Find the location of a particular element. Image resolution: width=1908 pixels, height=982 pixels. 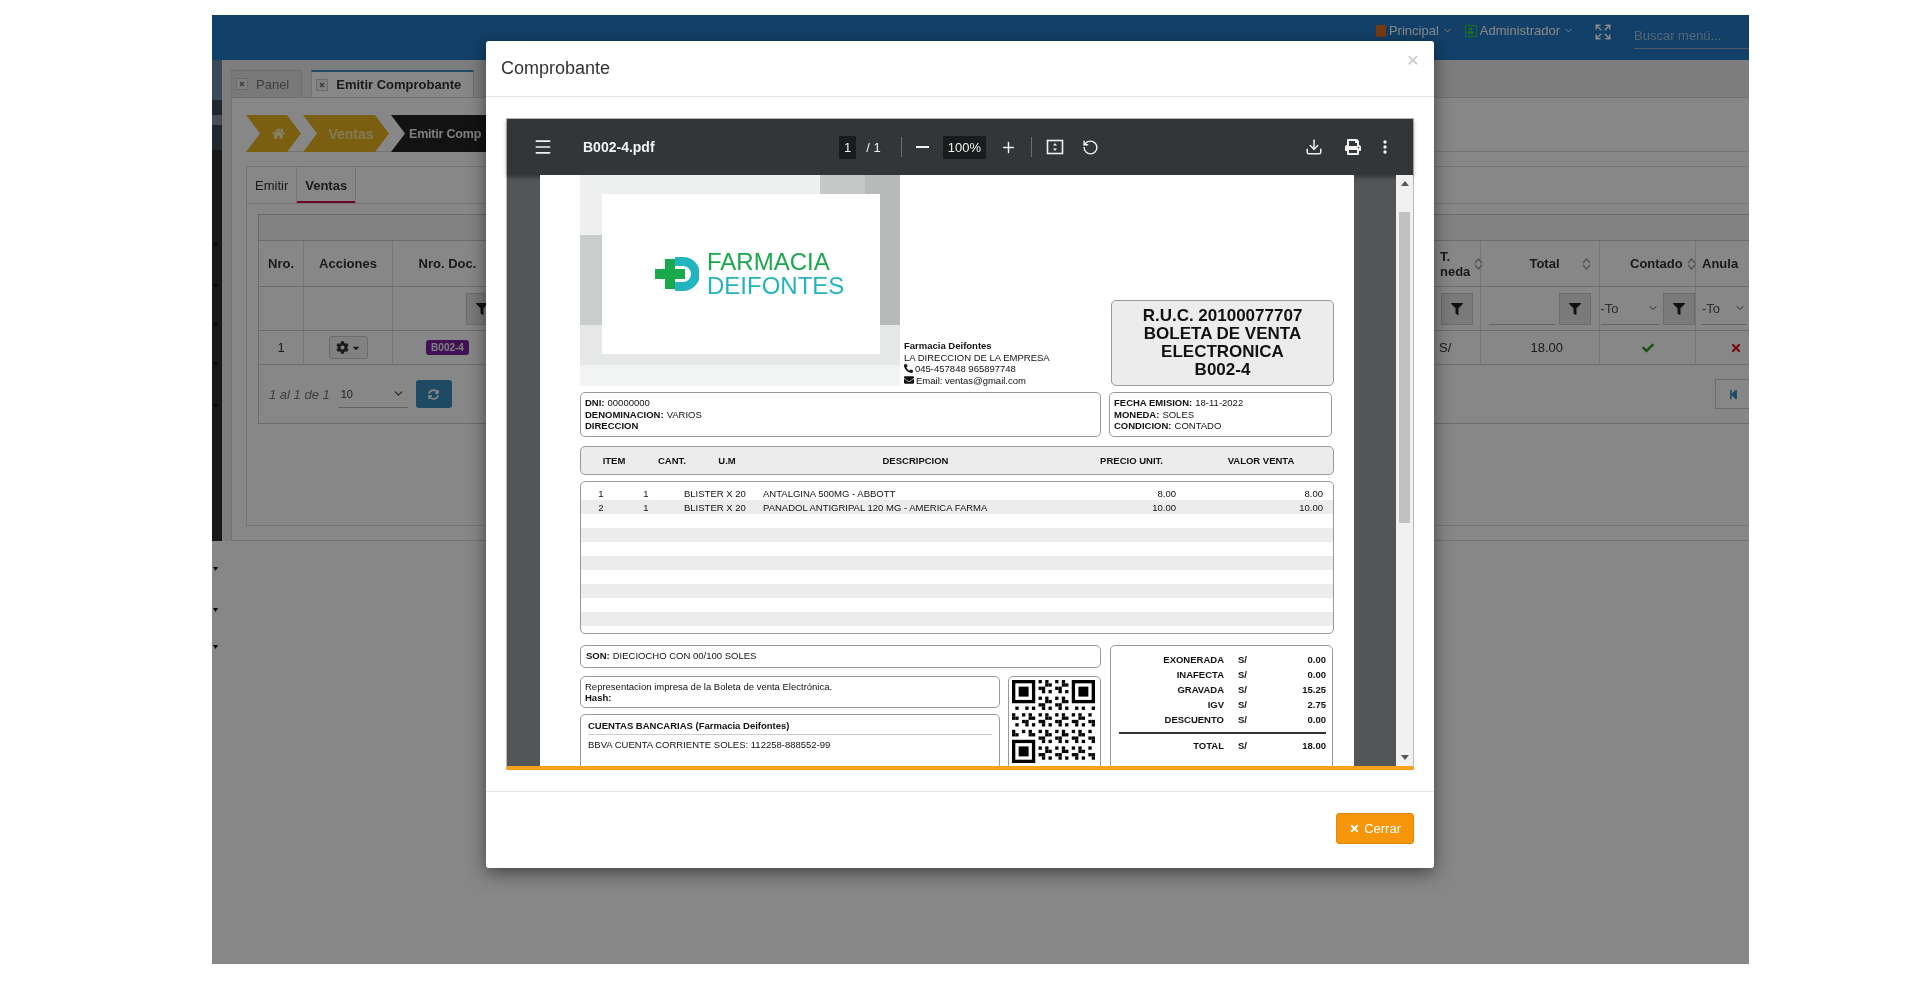

actions-button is located at coordinates (348, 347).